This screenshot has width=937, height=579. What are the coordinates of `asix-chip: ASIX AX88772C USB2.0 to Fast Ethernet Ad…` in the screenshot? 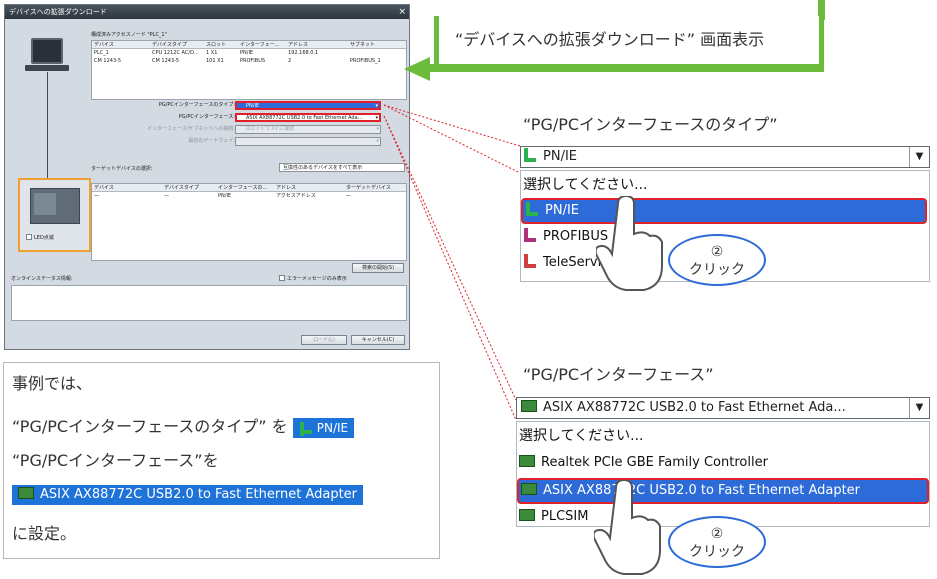 It's located at (188, 494).